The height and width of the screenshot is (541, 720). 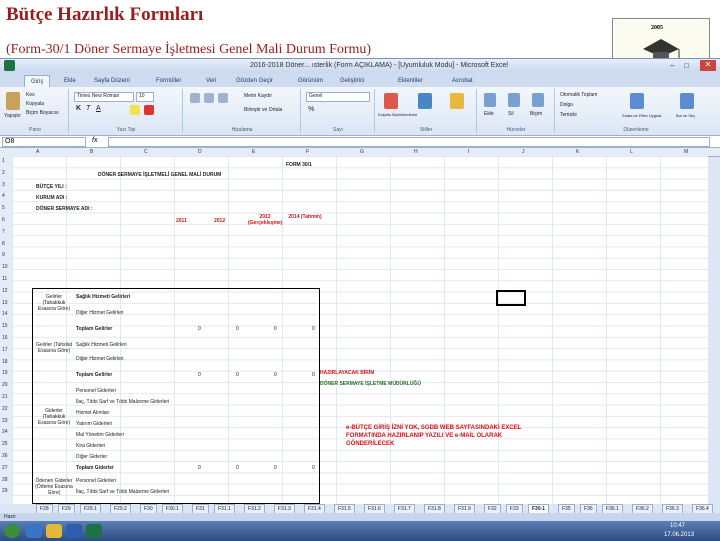 I want to click on ribbon-tab: Acrobat, so click(x=462, y=81).